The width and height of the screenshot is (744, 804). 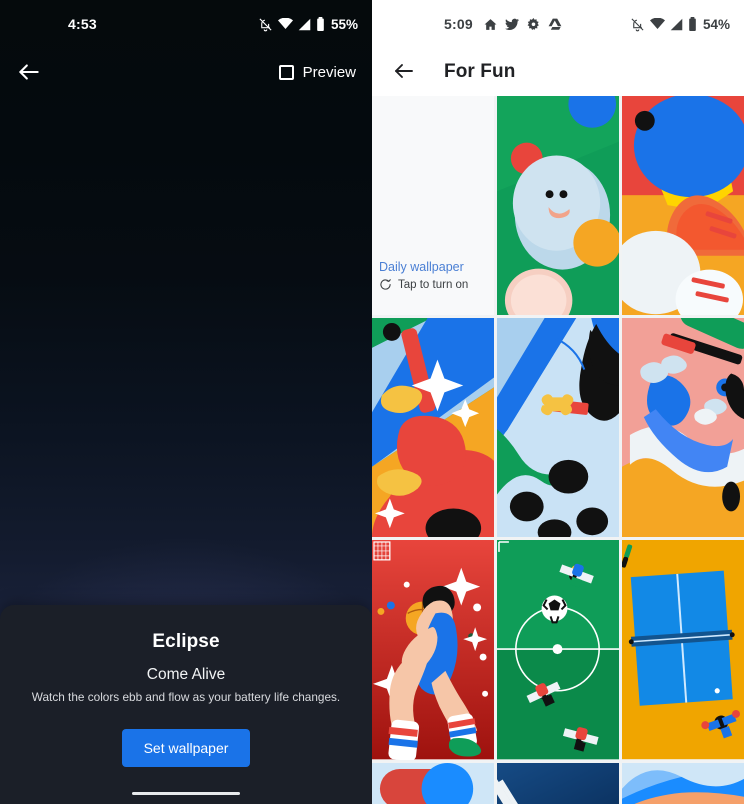 What do you see at coordinates (433, 650) in the screenshot?
I see `wallpaper-tile-basketball-player` at bounding box center [433, 650].